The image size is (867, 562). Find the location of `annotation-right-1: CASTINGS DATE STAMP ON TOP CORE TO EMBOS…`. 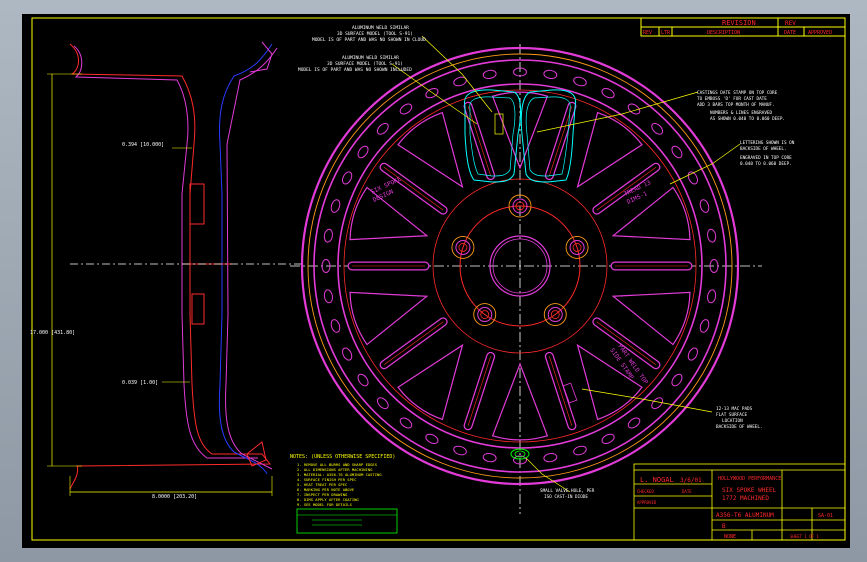

annotation-right-1: CASTINGS DATE STAMP ON TOP CORE TO EMBOS… is located at coordinates (737, 99).